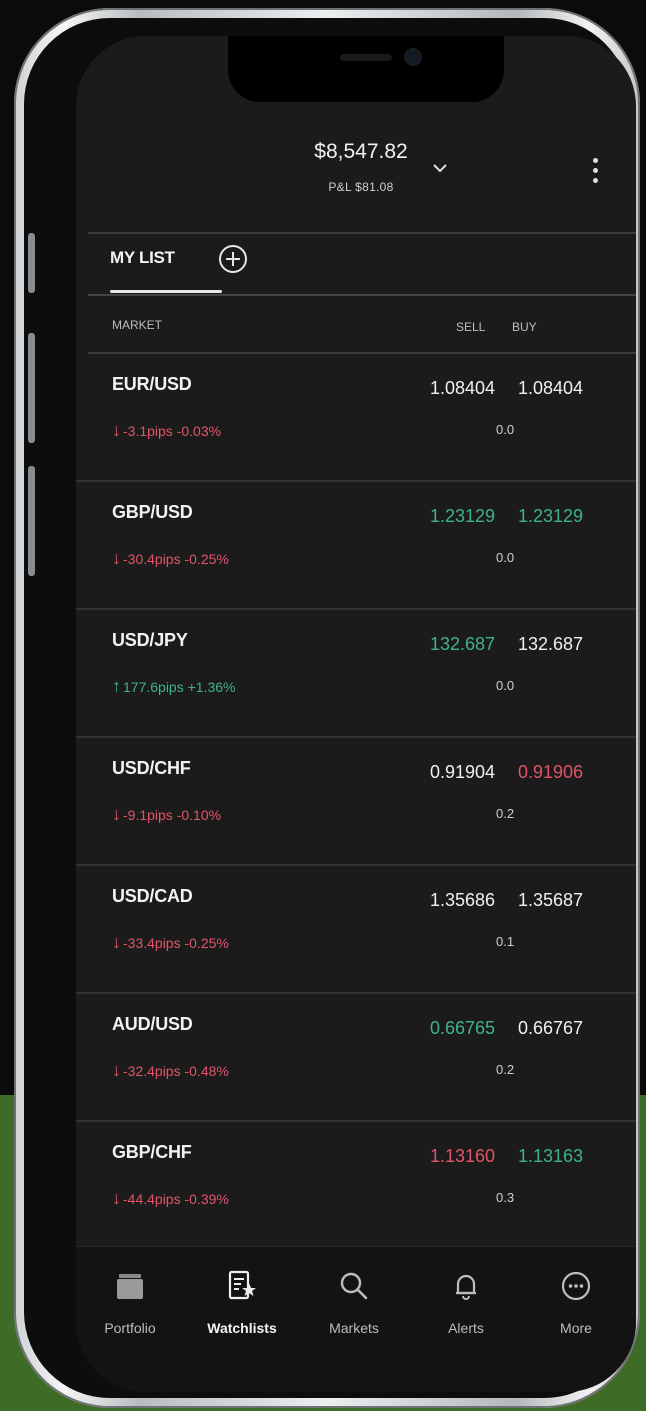  What do you see at coordinates (576, 1328) in the screenshot?
I see `nav-label-more: More` at bounding box center [576, 1328].